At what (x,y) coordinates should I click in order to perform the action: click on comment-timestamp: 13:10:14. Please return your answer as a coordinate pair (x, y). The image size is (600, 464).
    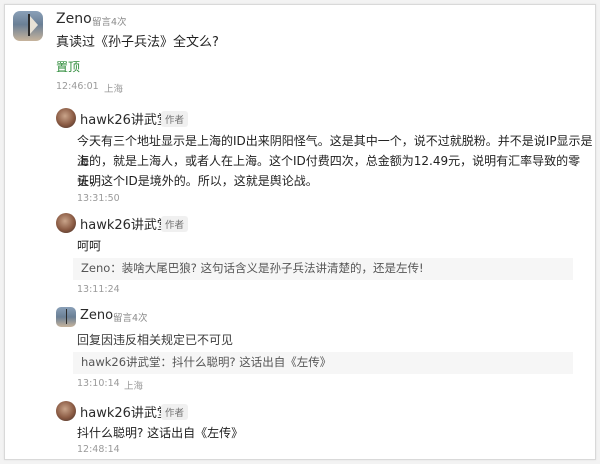
    Looking at the image, I should click on (98, 383).